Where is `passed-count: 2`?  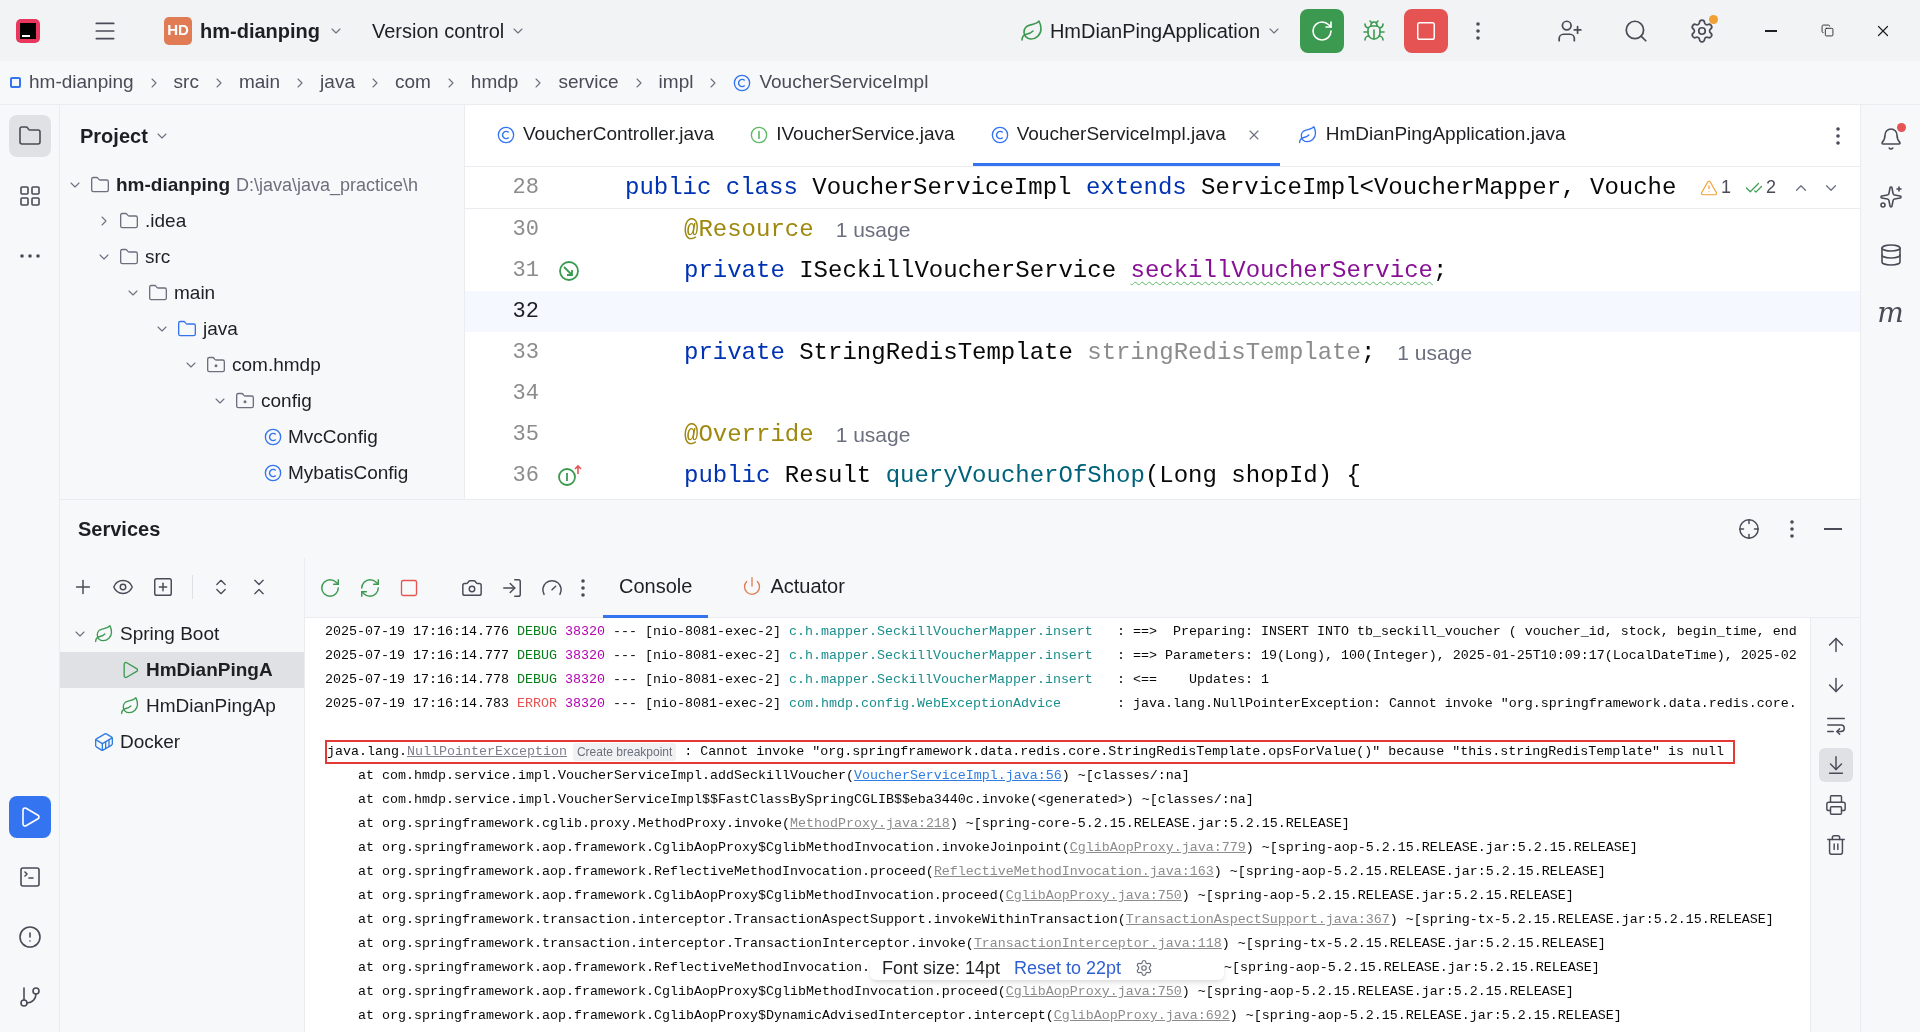 passed-count: 2 is located at coordinates (1771, 187).